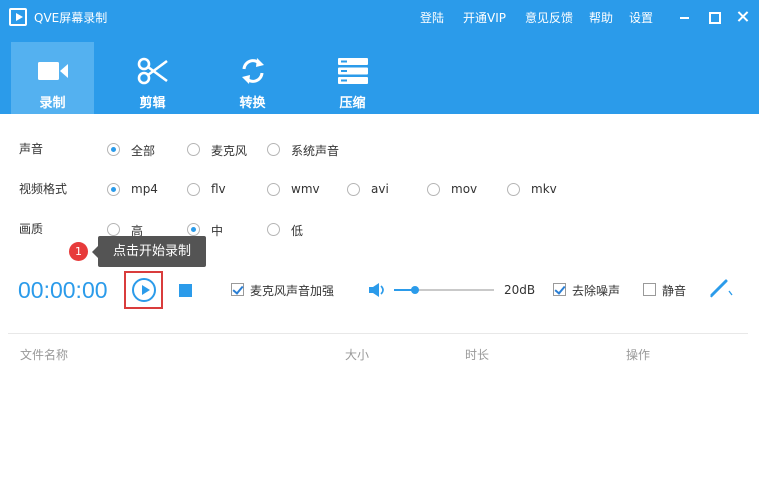 Image resolution: width=759 pixels, height=502 pixels. I want to click on recording-timer: 00:00:00, so click(63, 290).